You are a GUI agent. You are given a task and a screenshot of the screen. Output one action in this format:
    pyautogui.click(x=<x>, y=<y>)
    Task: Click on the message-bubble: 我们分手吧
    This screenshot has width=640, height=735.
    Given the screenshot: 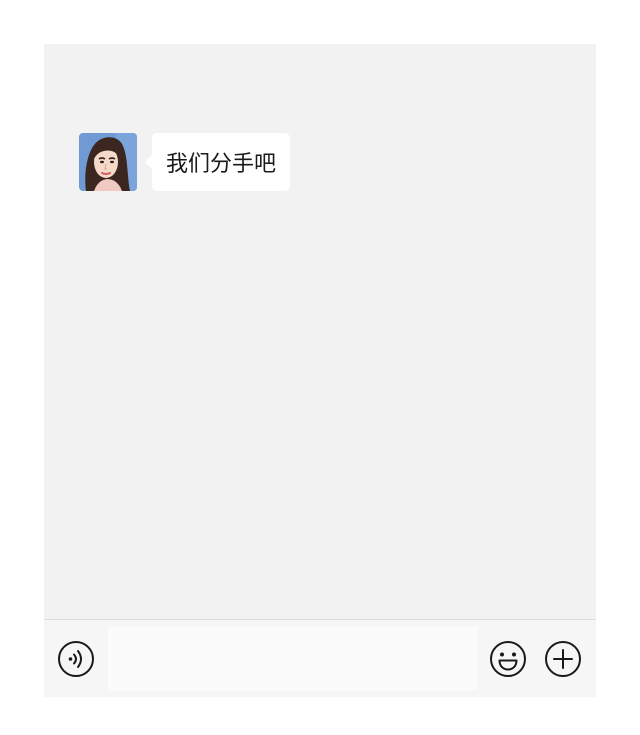 What is the action you would take?
    pyautogui.click(x=217, y=162)
    